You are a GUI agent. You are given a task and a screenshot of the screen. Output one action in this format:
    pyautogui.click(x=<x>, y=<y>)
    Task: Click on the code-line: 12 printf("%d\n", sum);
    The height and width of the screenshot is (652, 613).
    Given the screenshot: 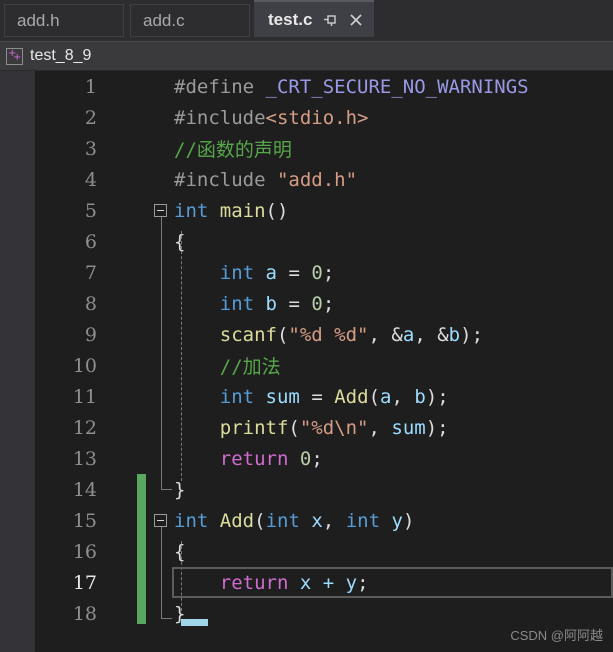 What is the action you would take?
    pyautogui.click(x=324, y=427)
    